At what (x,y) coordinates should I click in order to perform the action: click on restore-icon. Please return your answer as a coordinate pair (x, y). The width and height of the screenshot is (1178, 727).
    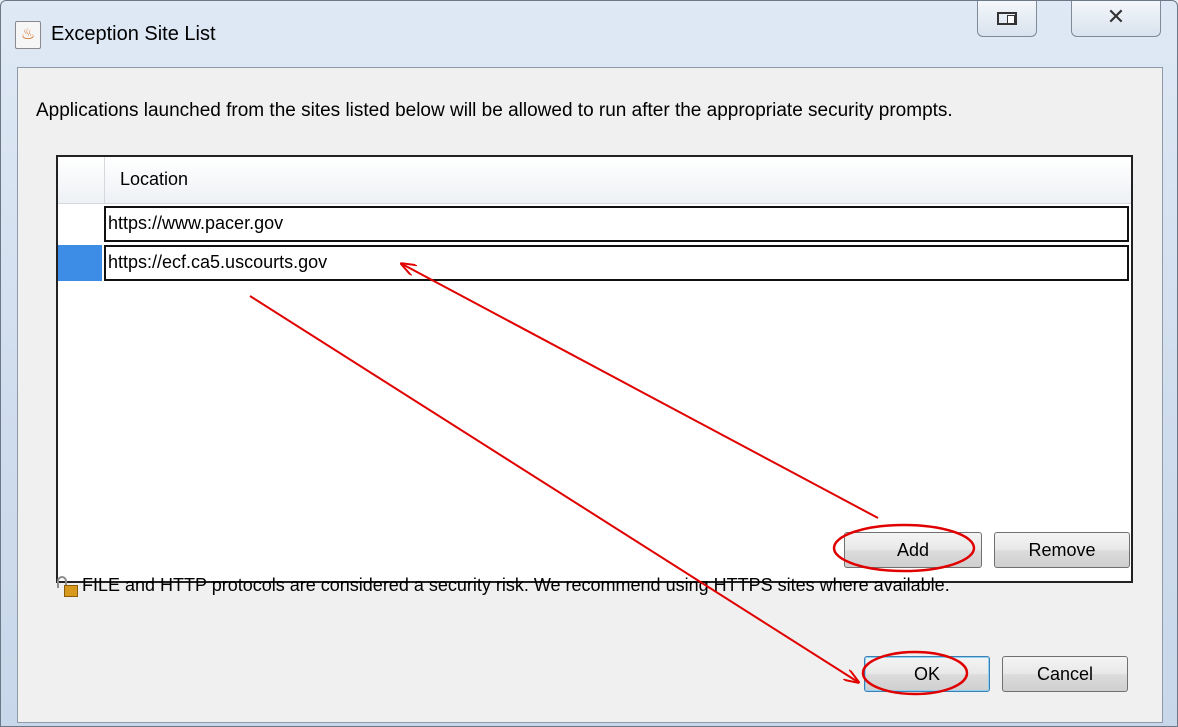
    Looking at the image, I should click on (1007, 18).